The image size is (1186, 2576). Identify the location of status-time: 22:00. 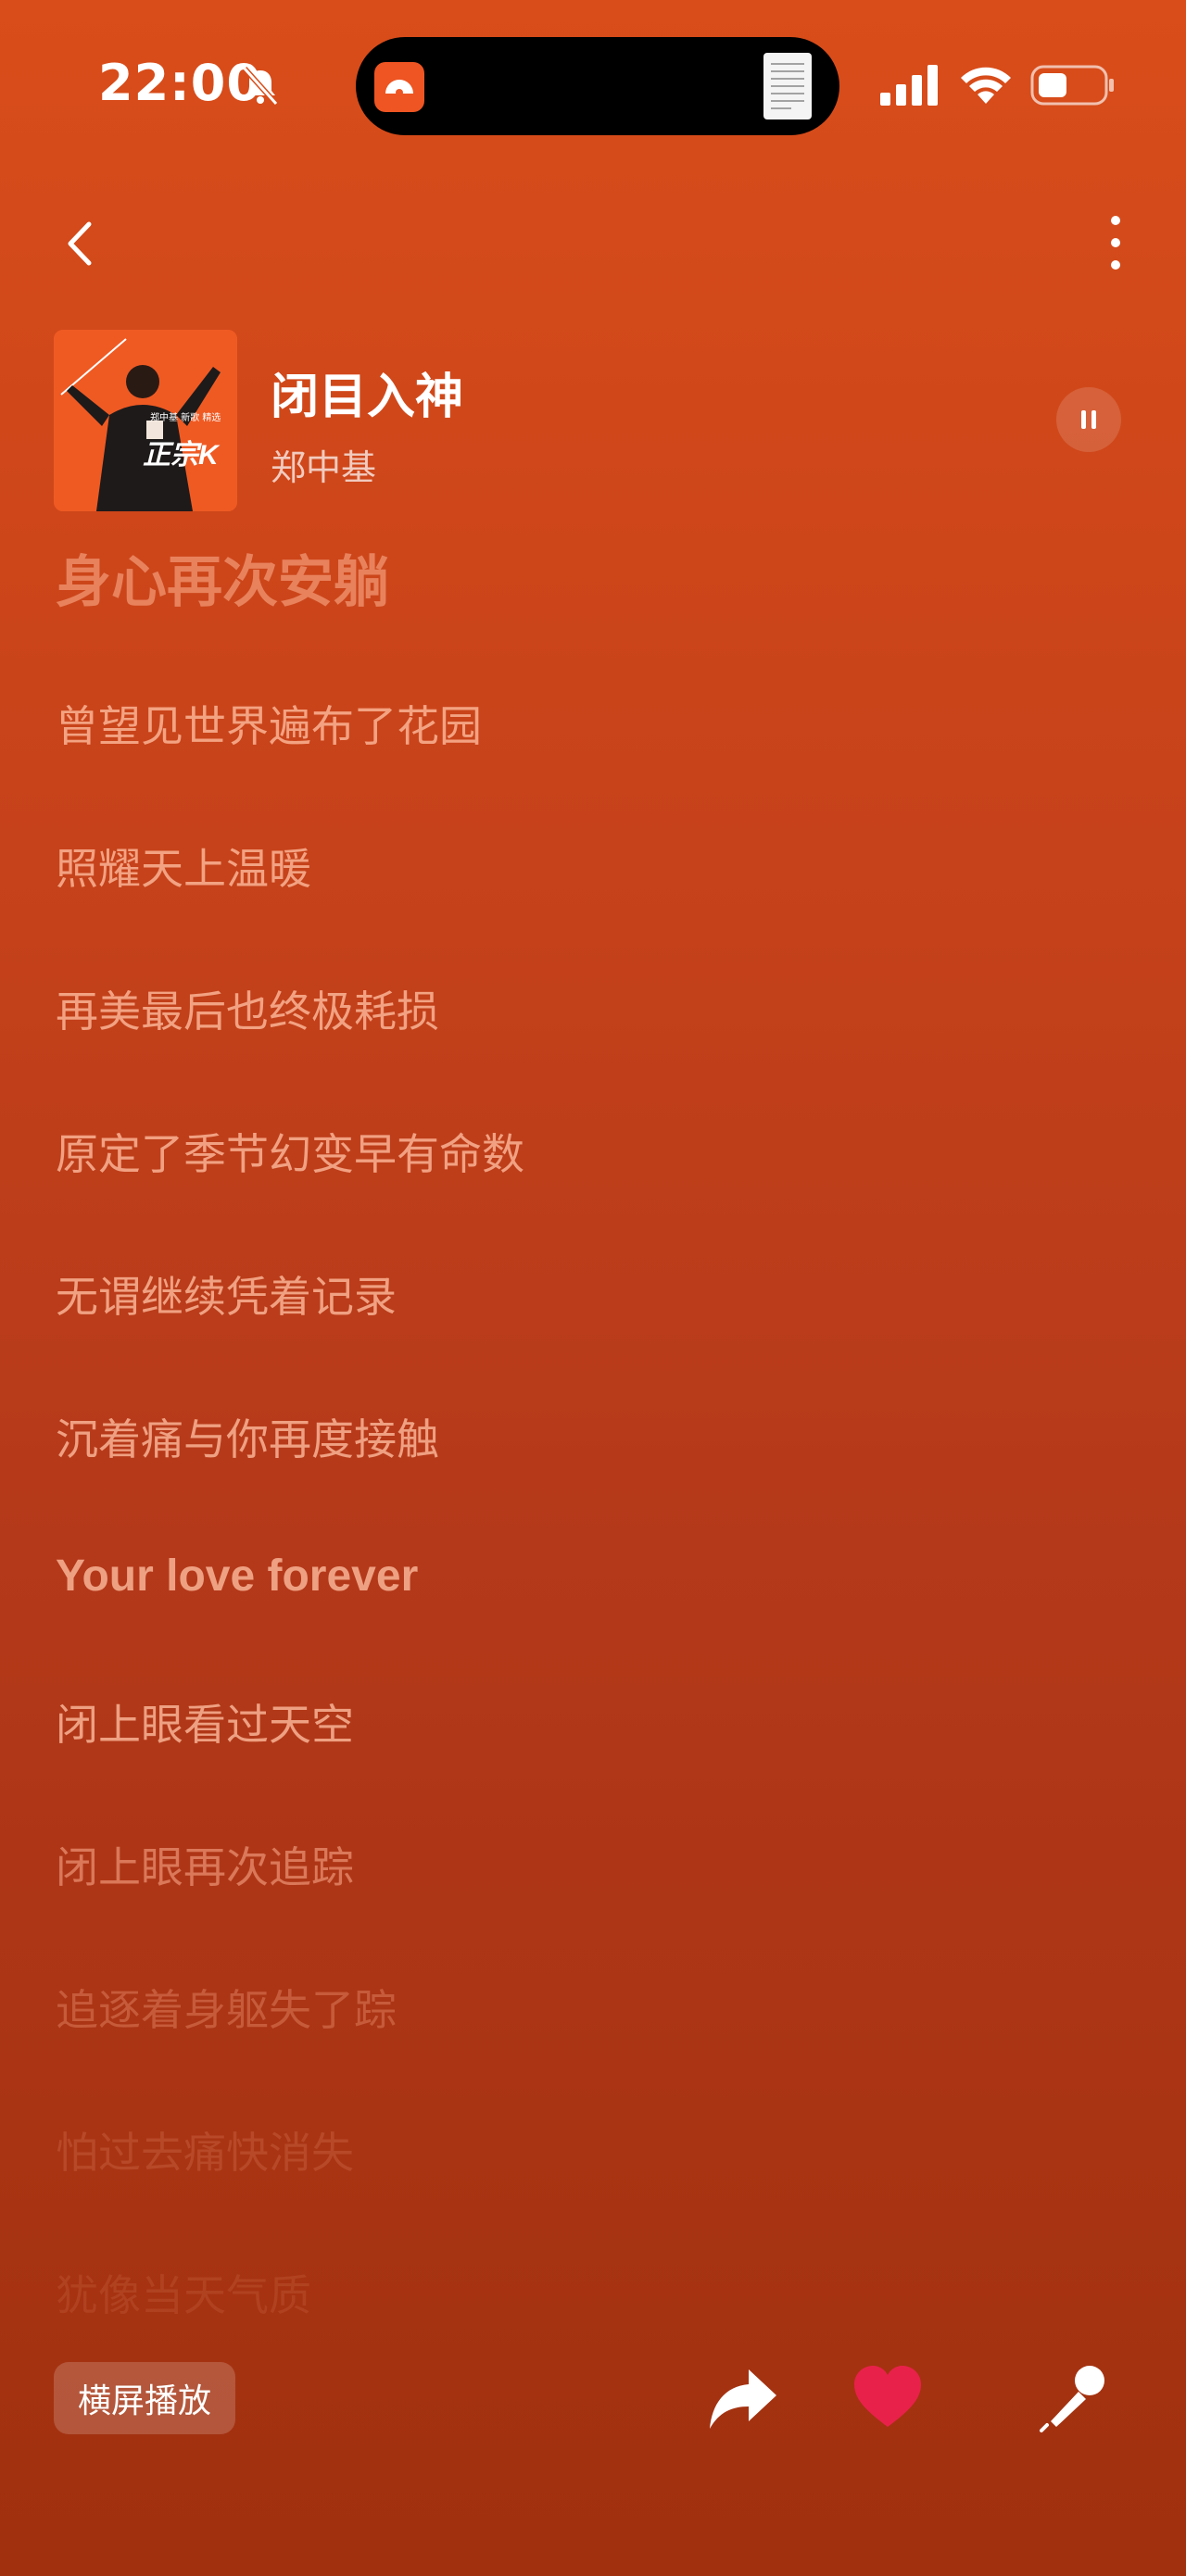
(180, 83).